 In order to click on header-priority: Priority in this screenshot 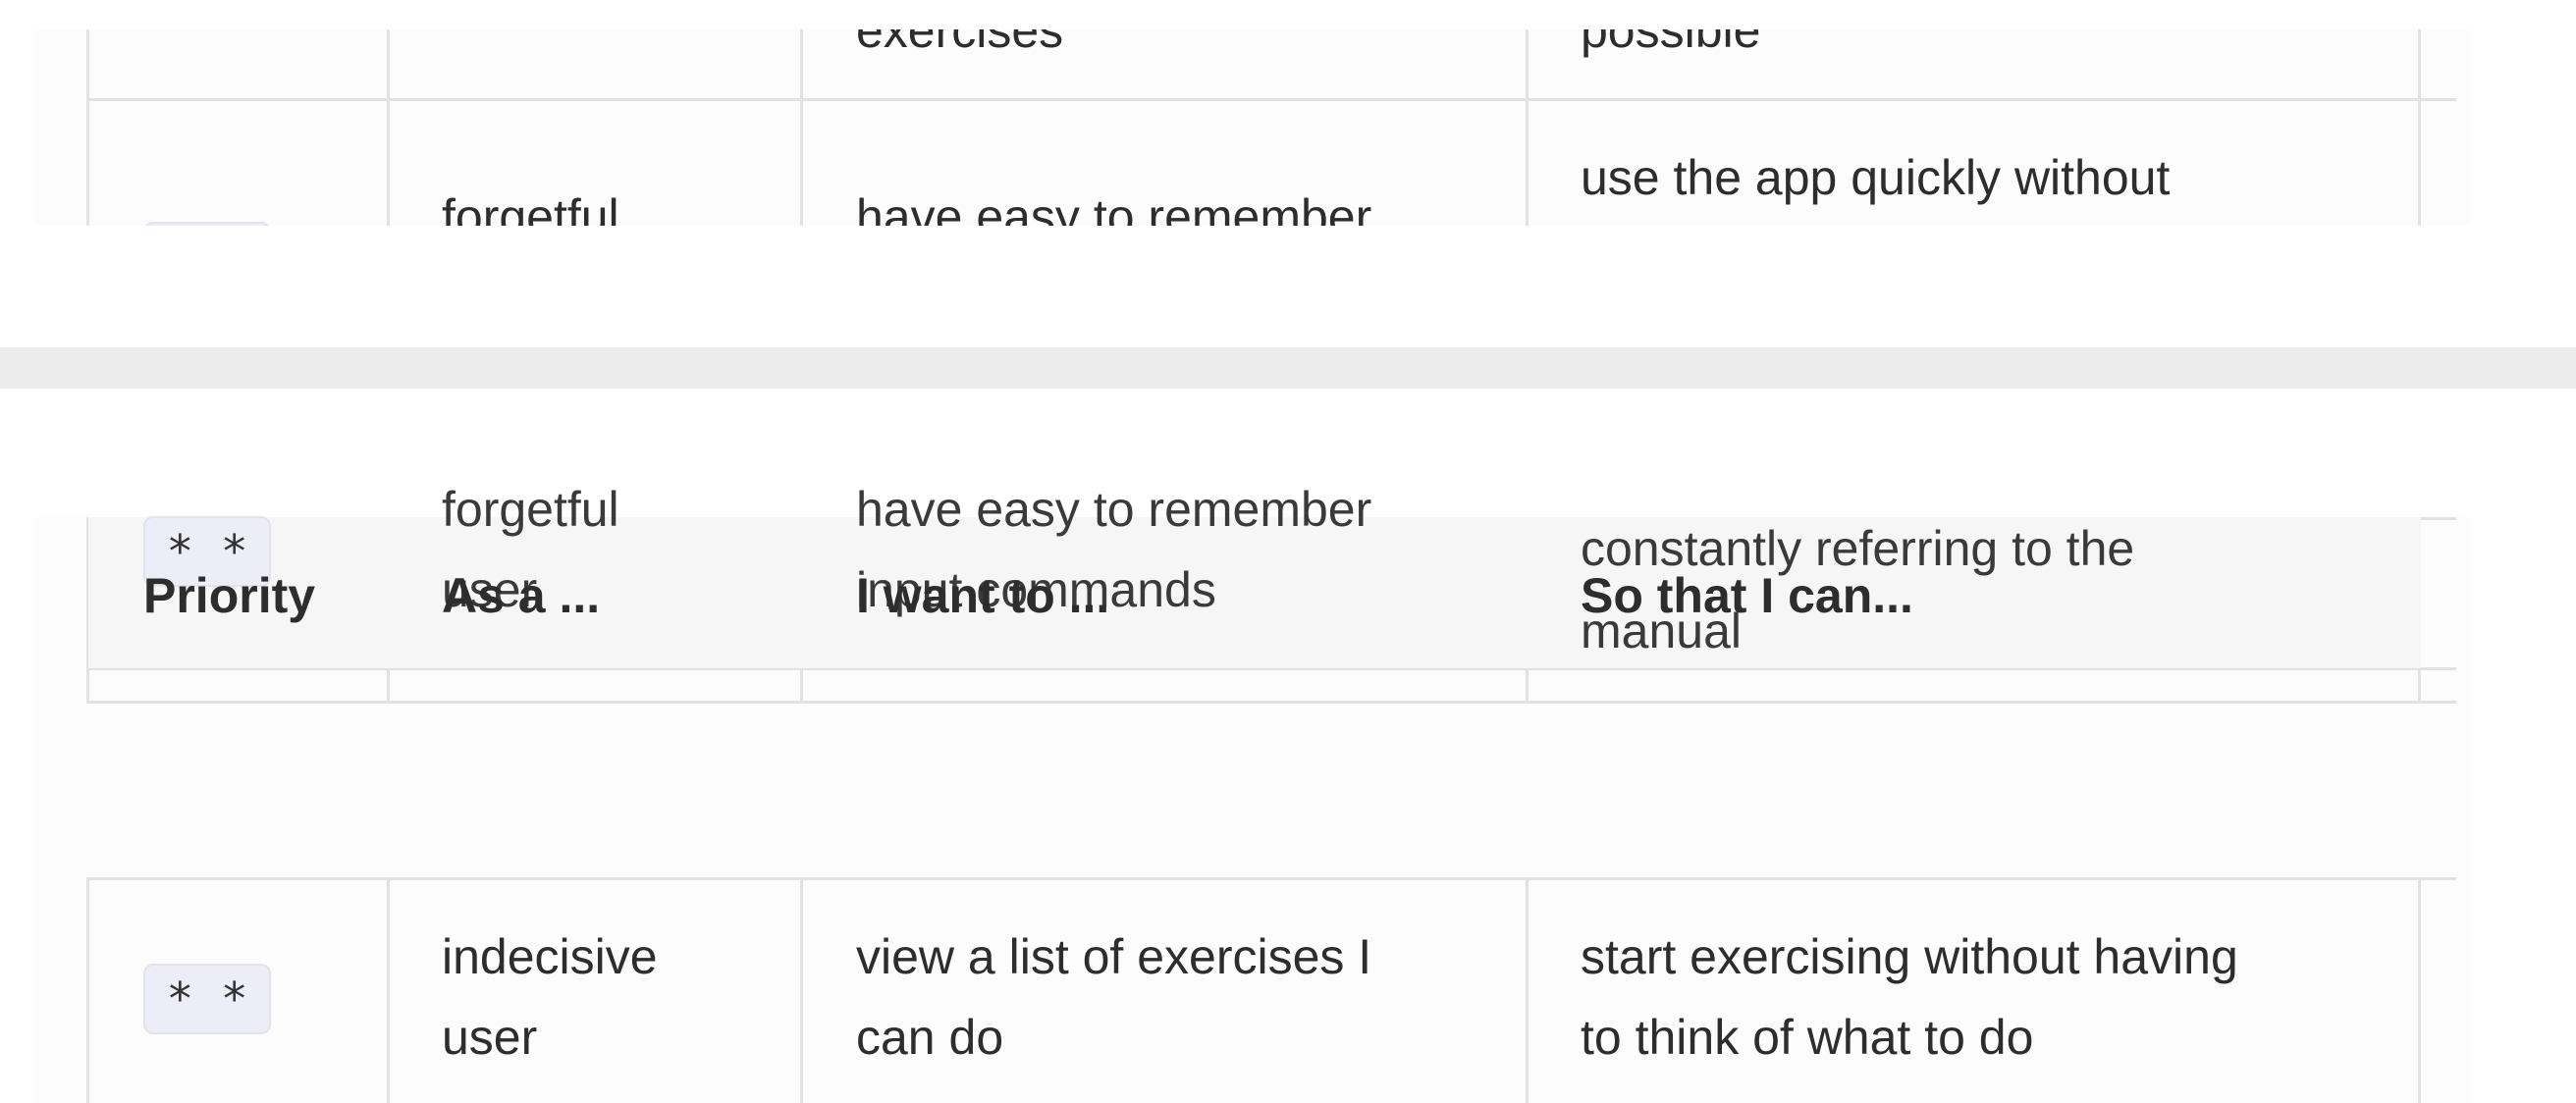, I will do `click(229, 596)`.